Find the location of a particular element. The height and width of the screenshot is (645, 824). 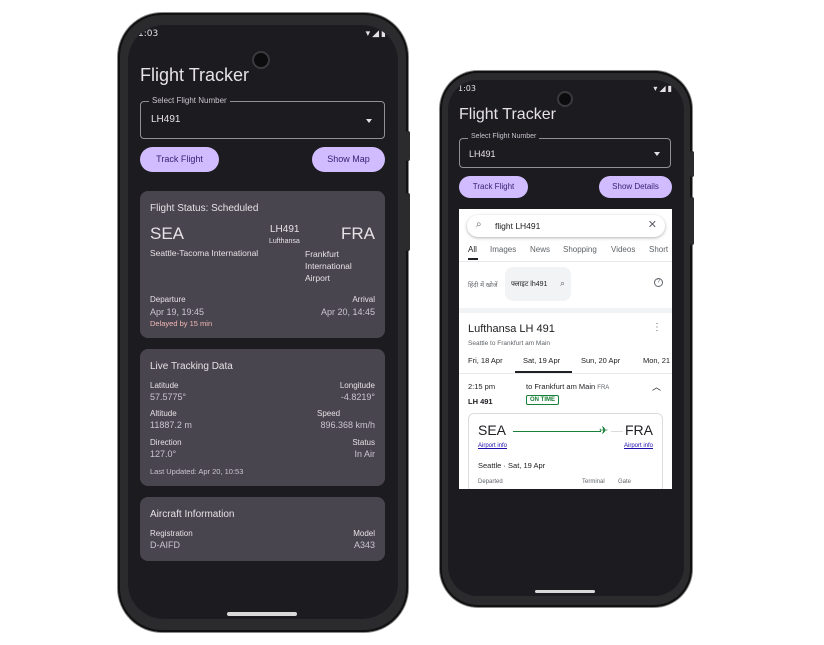

airline-name: Lufthansa is located at coordinates (284, 241).